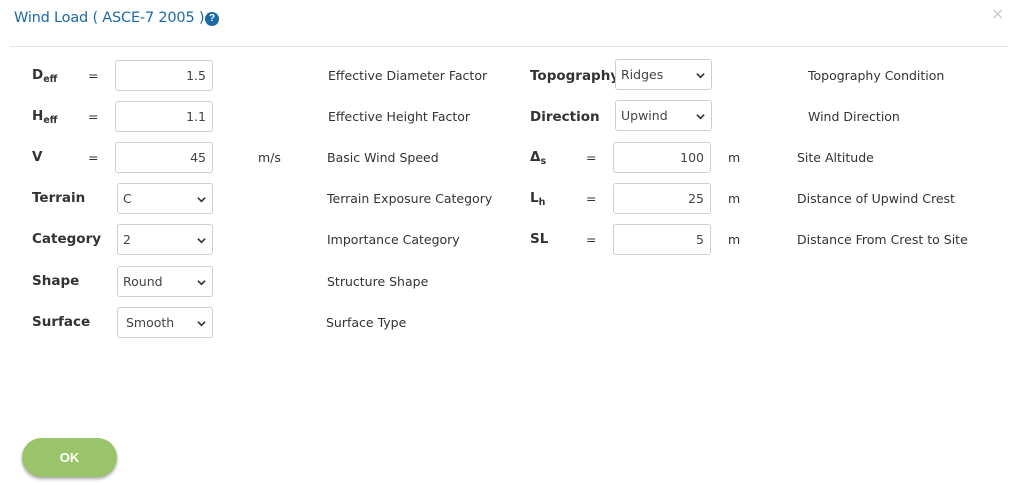 Image resolution: width=1014 pixels, height=485 pixels. I want to click on topography-label: Topography, so click(575, 76).